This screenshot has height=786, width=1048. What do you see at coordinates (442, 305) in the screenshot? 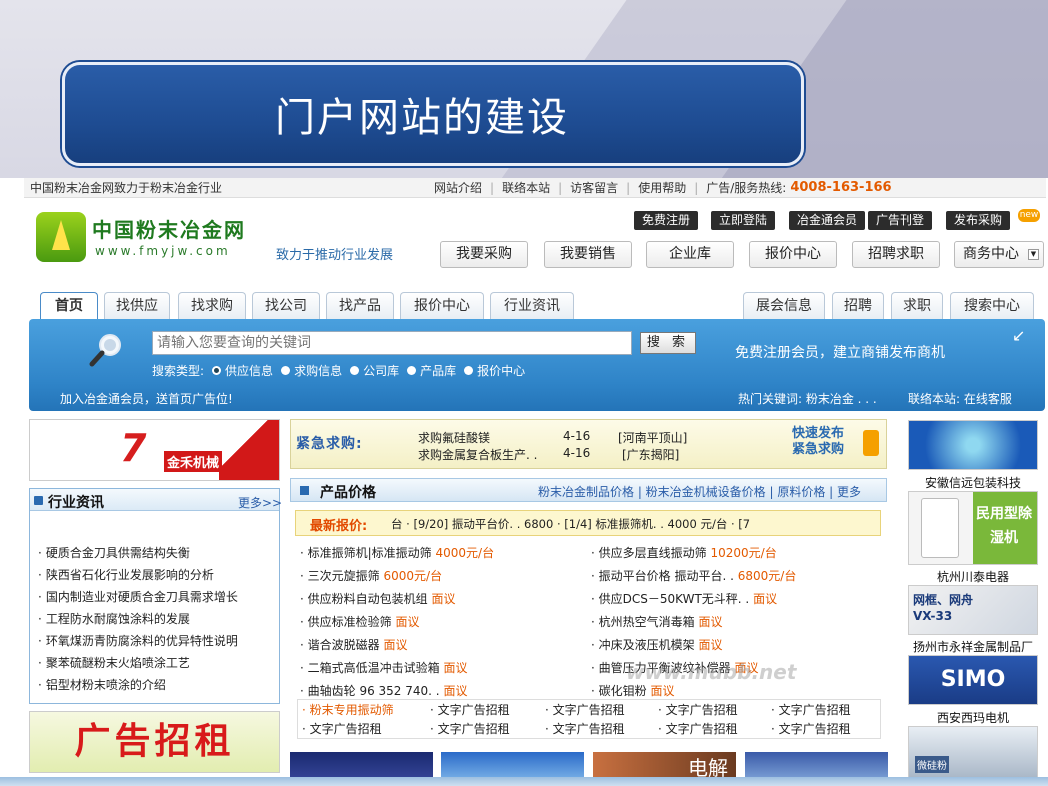
I see `tab-quote: 报价中心` at bounding box center [442, 305].